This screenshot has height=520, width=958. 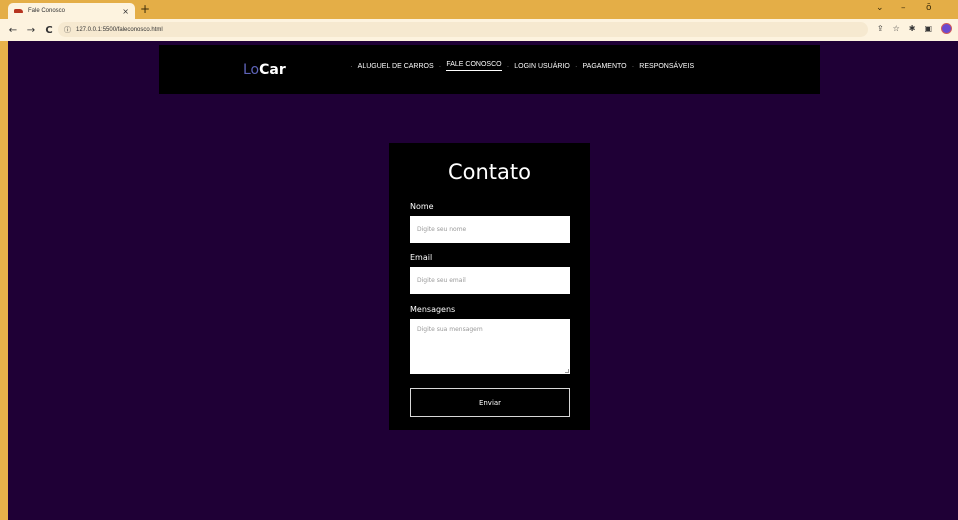 I want to click on nav-link-fale-conosco: FALE CONOSCO, so click(x=474, y=66).